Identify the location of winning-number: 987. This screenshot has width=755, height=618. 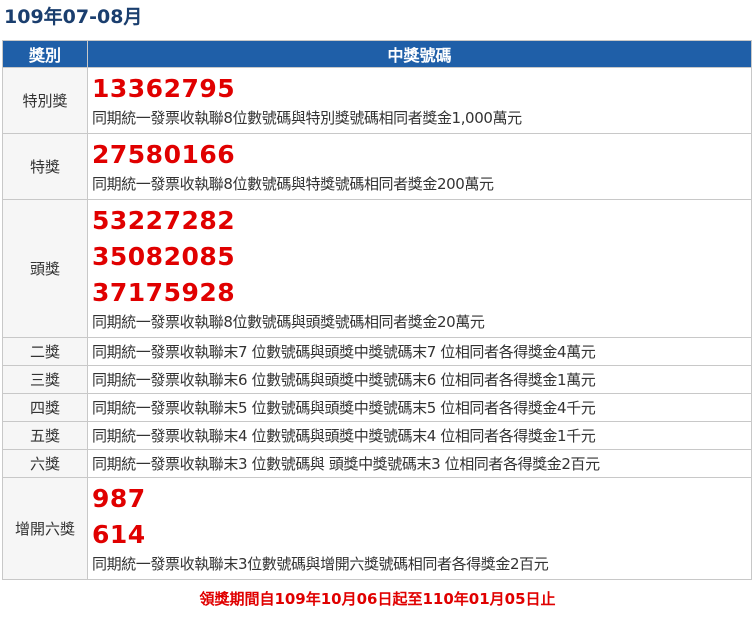
(119, 498).